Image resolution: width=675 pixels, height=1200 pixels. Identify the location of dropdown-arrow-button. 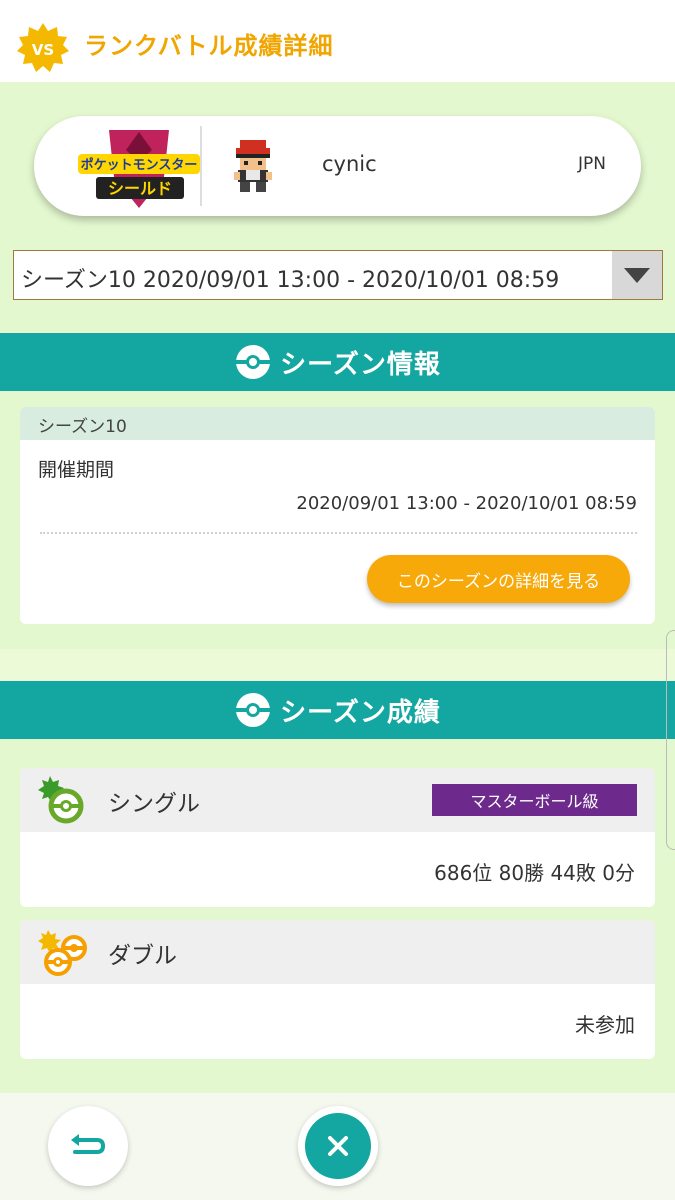
(637, 275).